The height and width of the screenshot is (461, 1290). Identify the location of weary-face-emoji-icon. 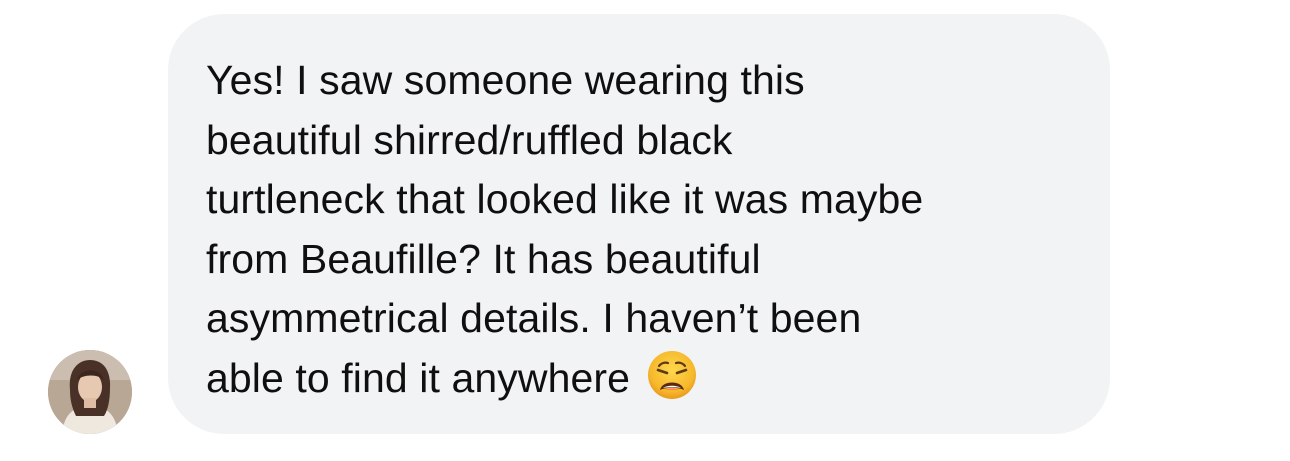
(672, 375).